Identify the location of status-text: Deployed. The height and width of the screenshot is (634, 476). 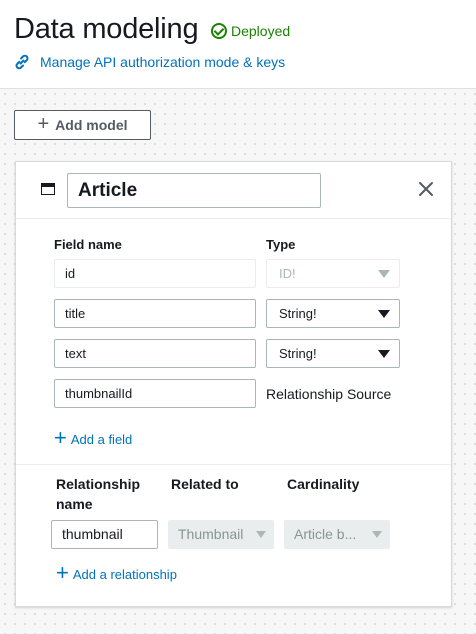
(261, 31).